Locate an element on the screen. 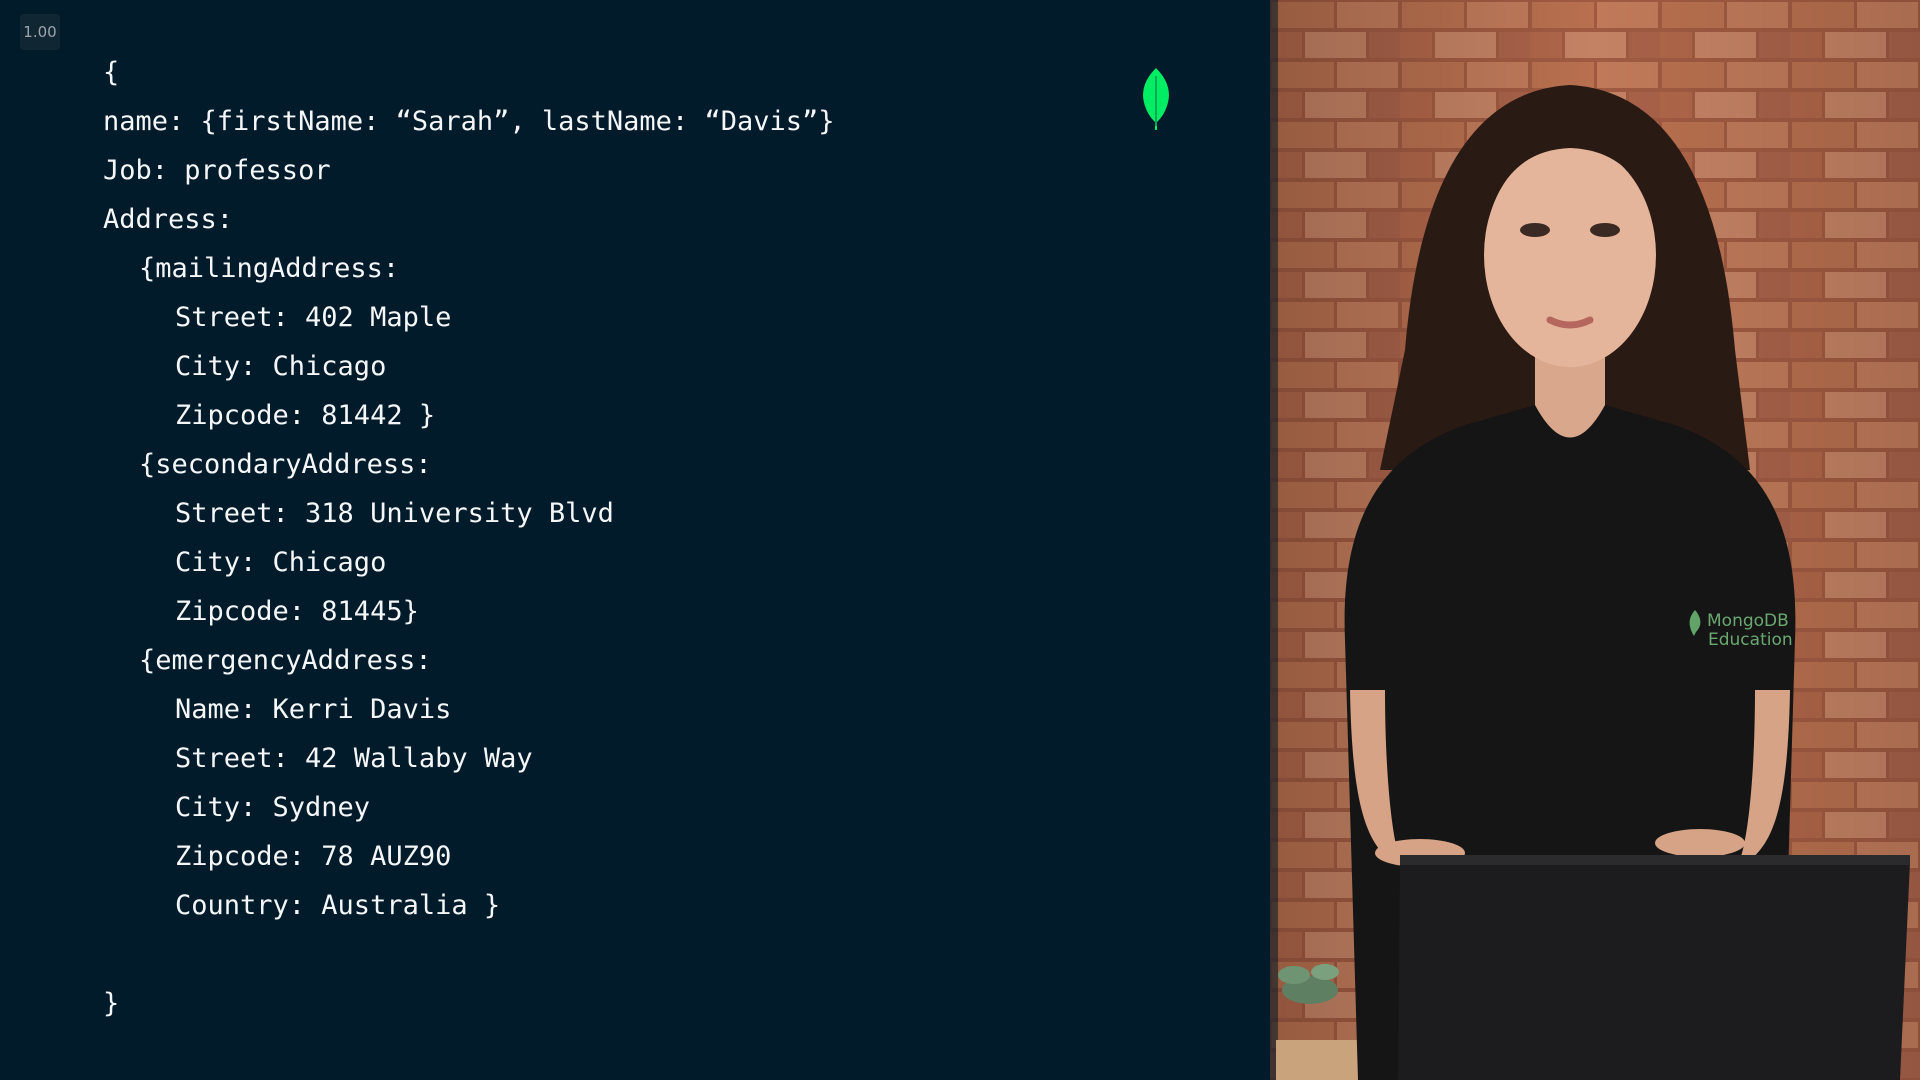  code-line-close-brace: } is located at coordinates (111, 1003).